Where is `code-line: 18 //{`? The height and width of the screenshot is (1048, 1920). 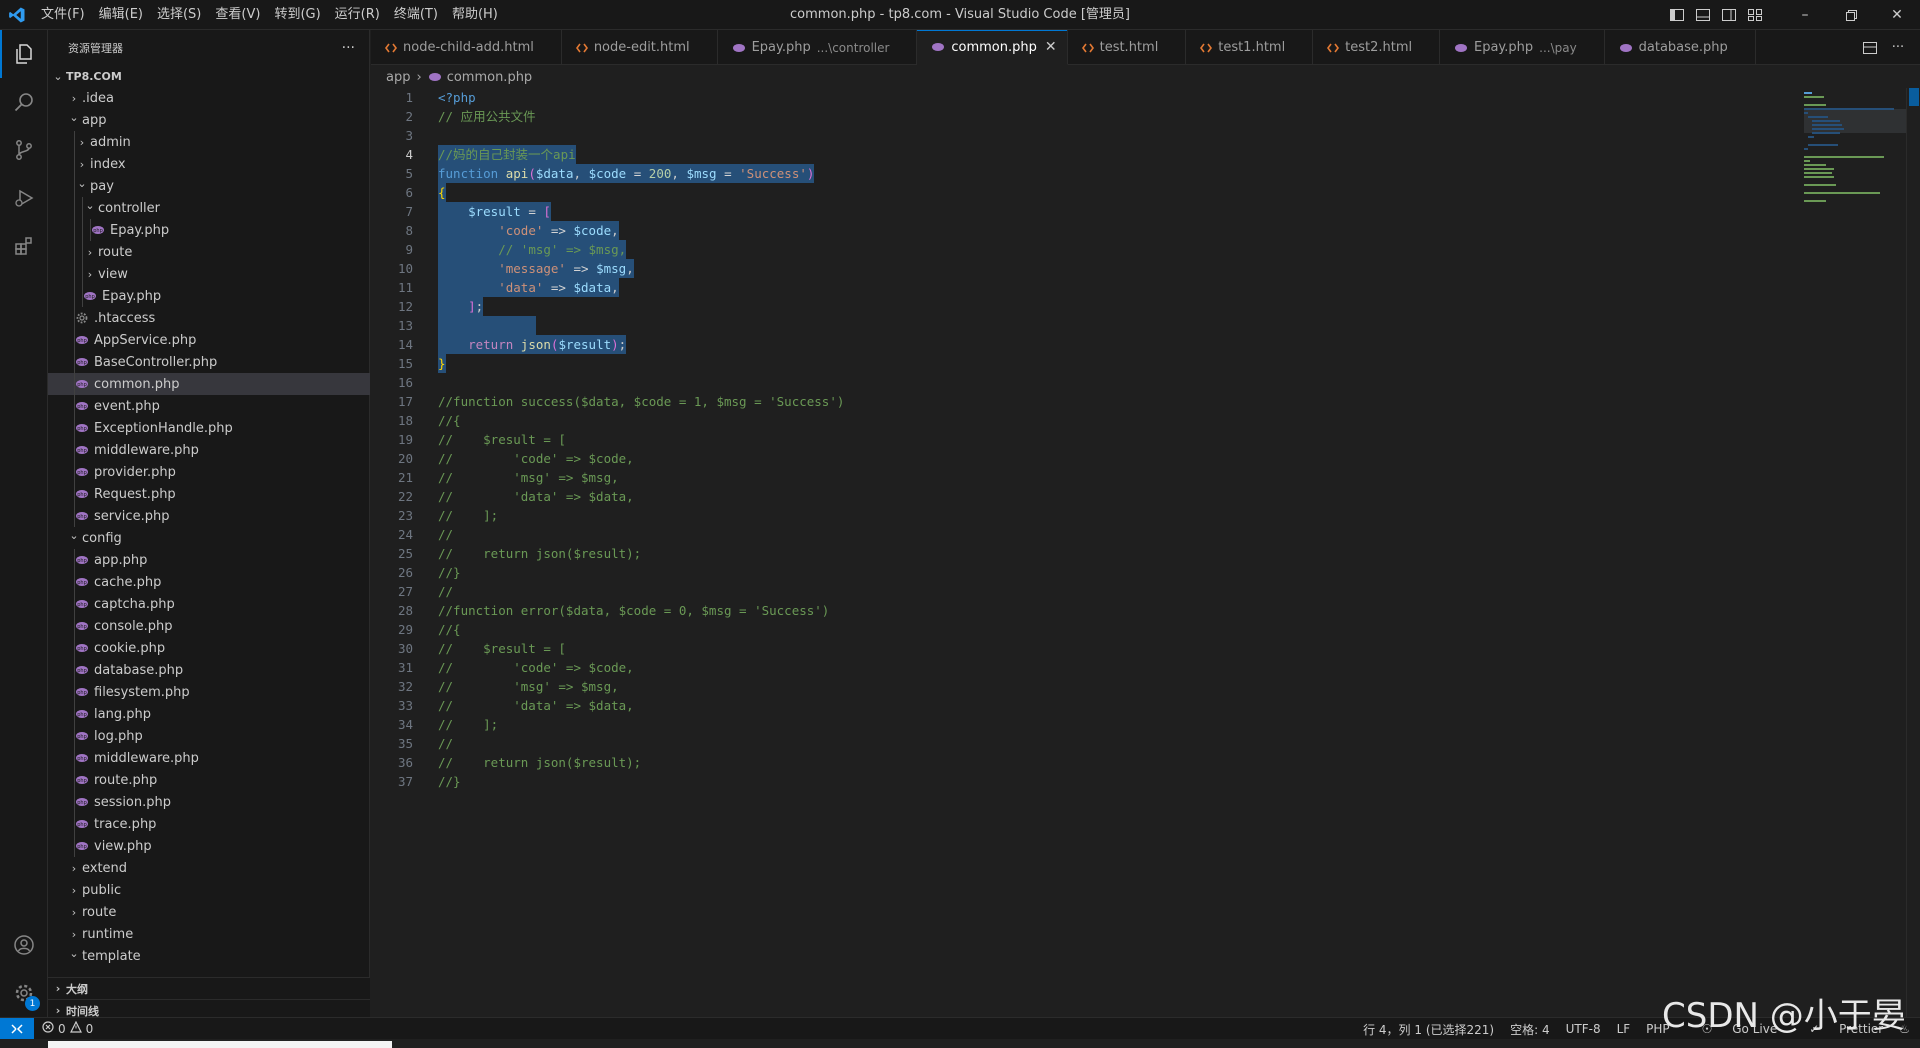
code-line: 18 //{ is located at coordinates (1145, 420).